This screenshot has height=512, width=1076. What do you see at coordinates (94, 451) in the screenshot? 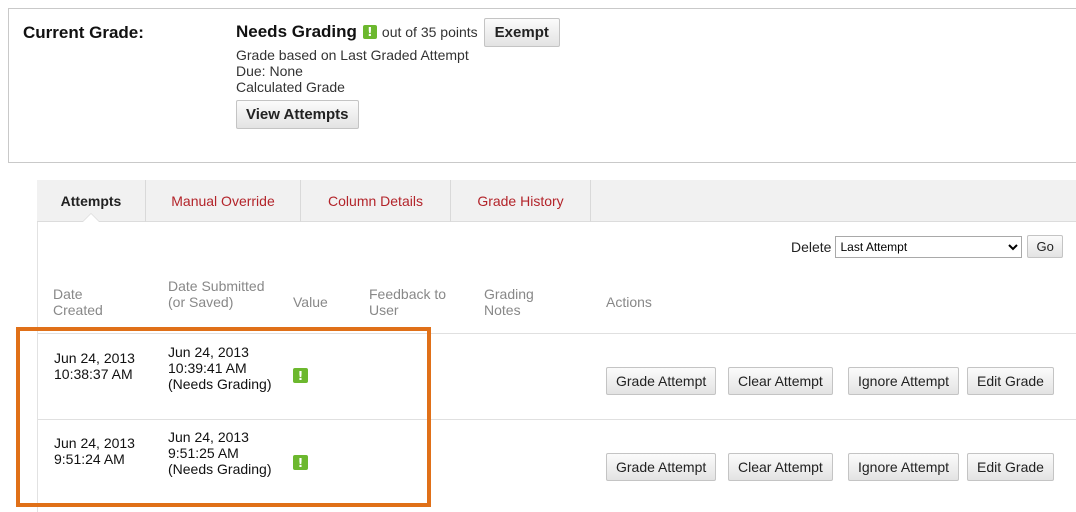
I see `cell-date-created: Jun 24, 2013 9:51:24 AM` at bounding box center [94, 451].